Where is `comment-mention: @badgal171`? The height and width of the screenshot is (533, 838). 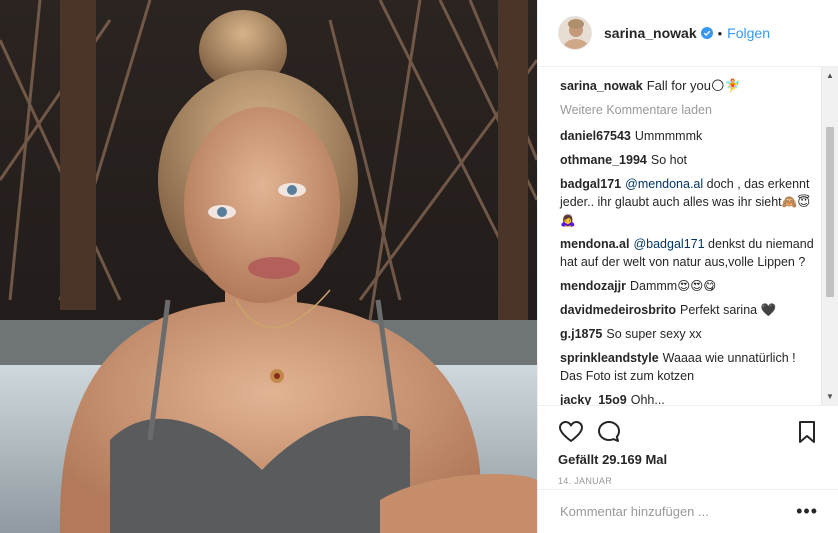 comment-mention: @badgal171 is located at coordinates (668, 244).